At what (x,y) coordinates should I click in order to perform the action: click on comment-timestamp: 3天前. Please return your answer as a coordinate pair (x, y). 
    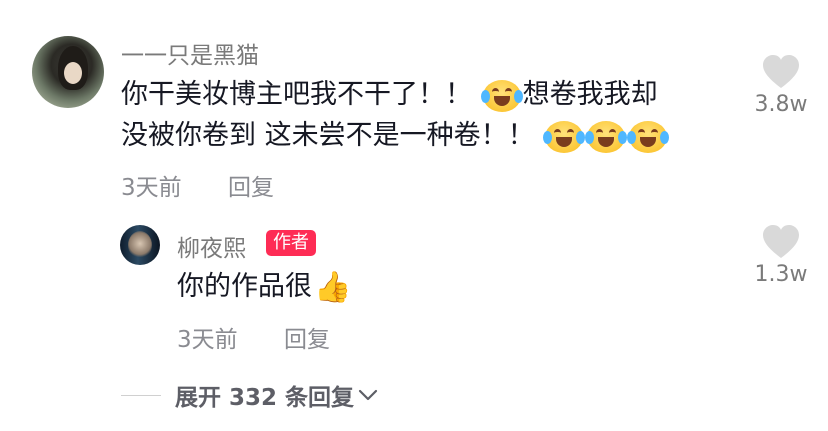
    Looking at the image, I should click on (151, 188).